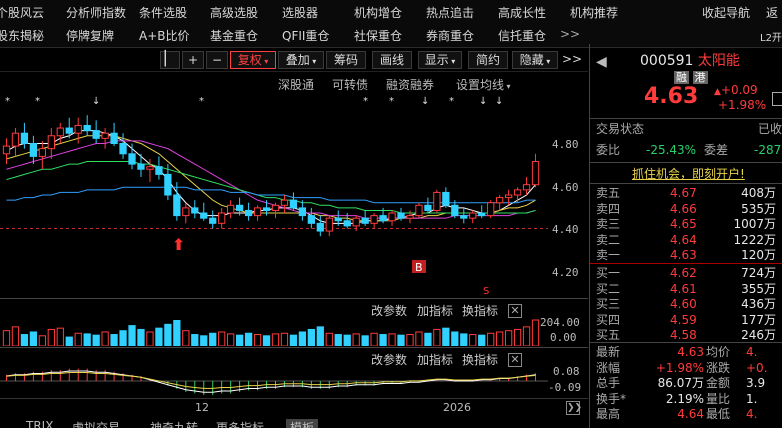  Describe the element at coordinates (686, 342) in the screenshot. I see `divider` at that location.